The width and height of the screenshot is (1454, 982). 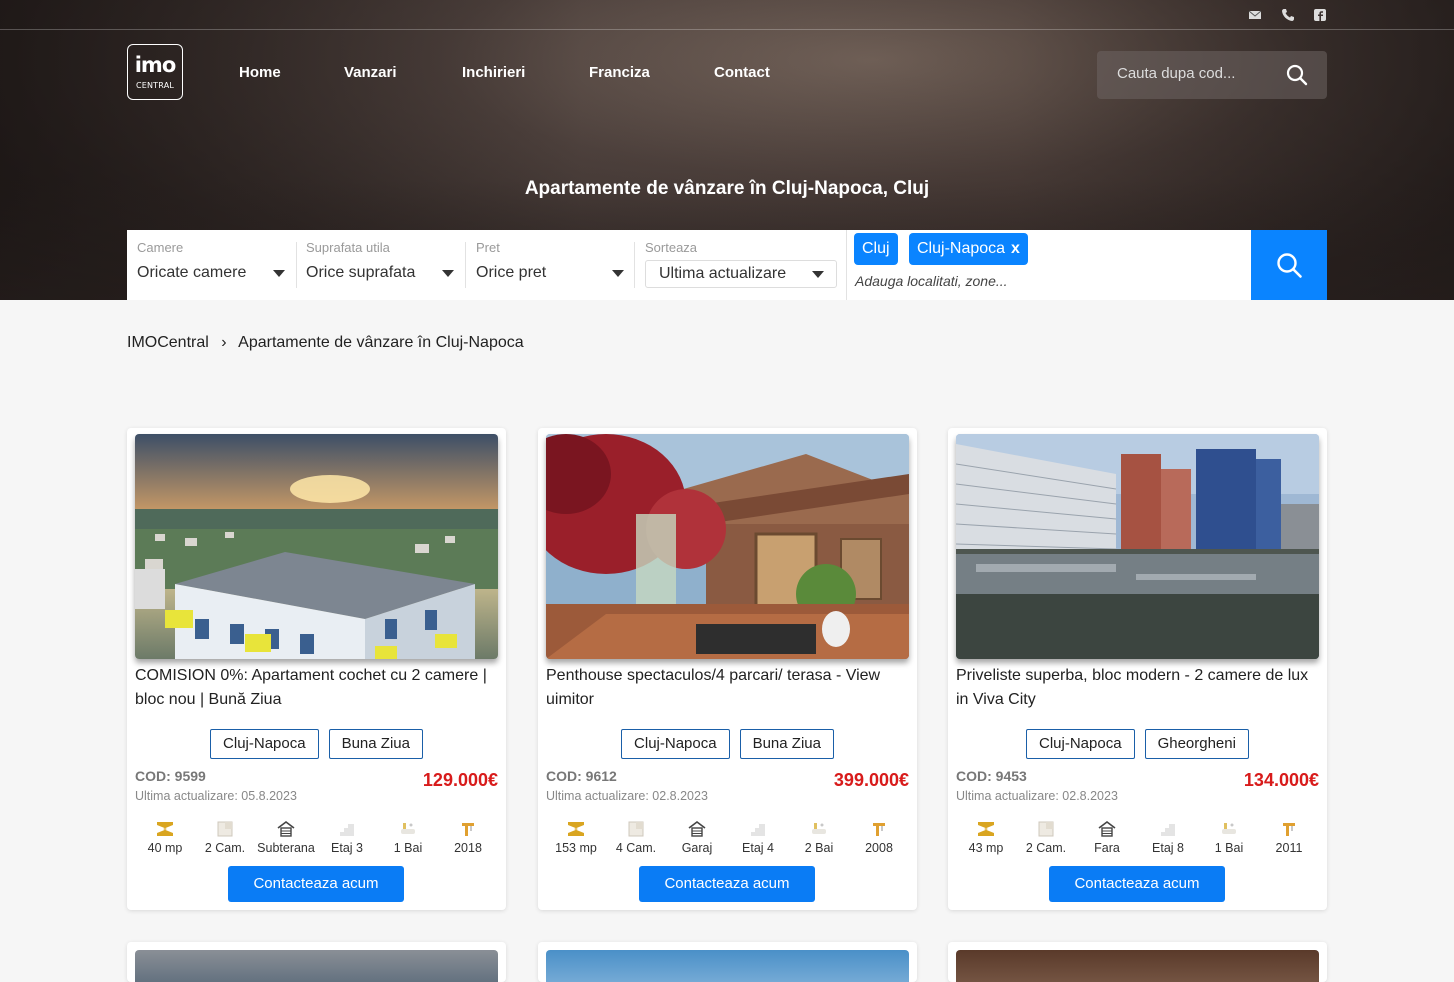 What do you see at coordinates (1289, 848) in the screenshot?
I see `feature-label: 2011` at bounding box center [1289, 848].